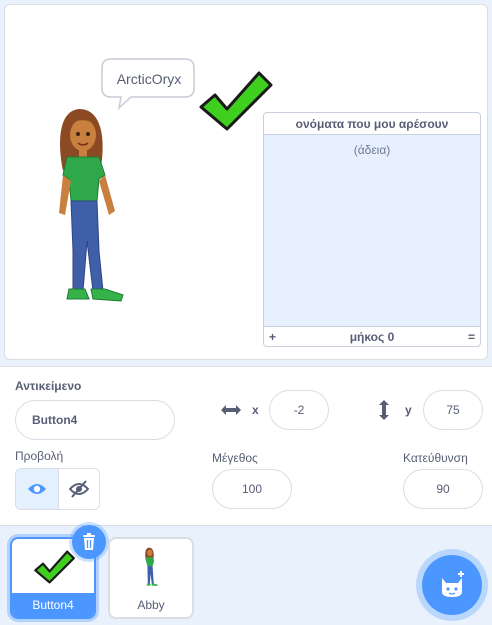  Describe the element at coordinates (255, 410) in the screenshot. I see `x-label: x` at that location.